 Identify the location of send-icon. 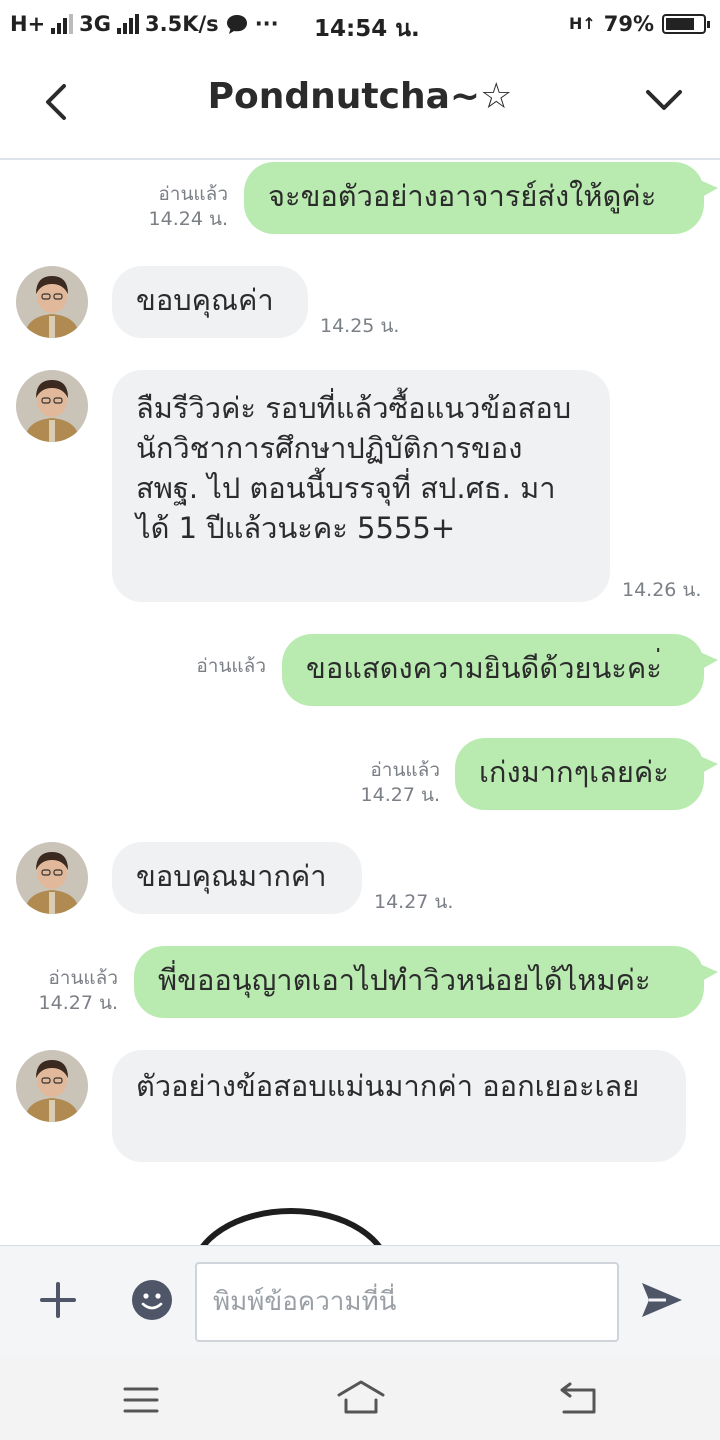
(662, 1300).